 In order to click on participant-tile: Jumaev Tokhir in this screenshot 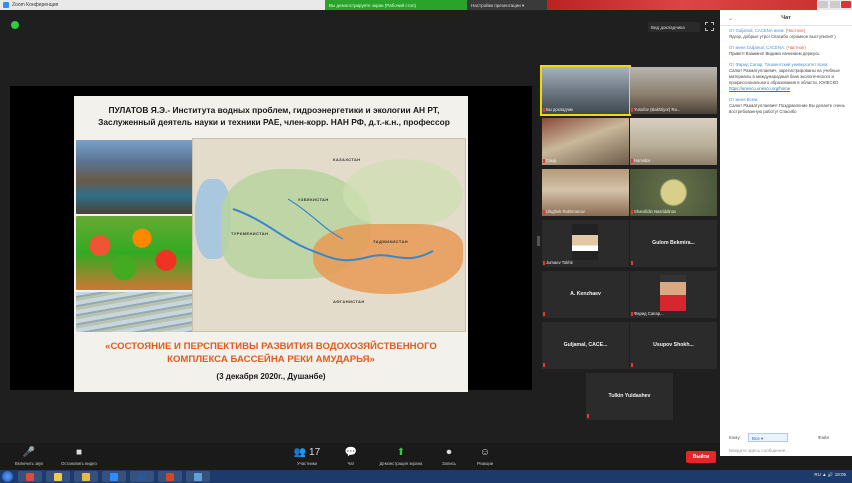, I will do `click(585, 243)`.